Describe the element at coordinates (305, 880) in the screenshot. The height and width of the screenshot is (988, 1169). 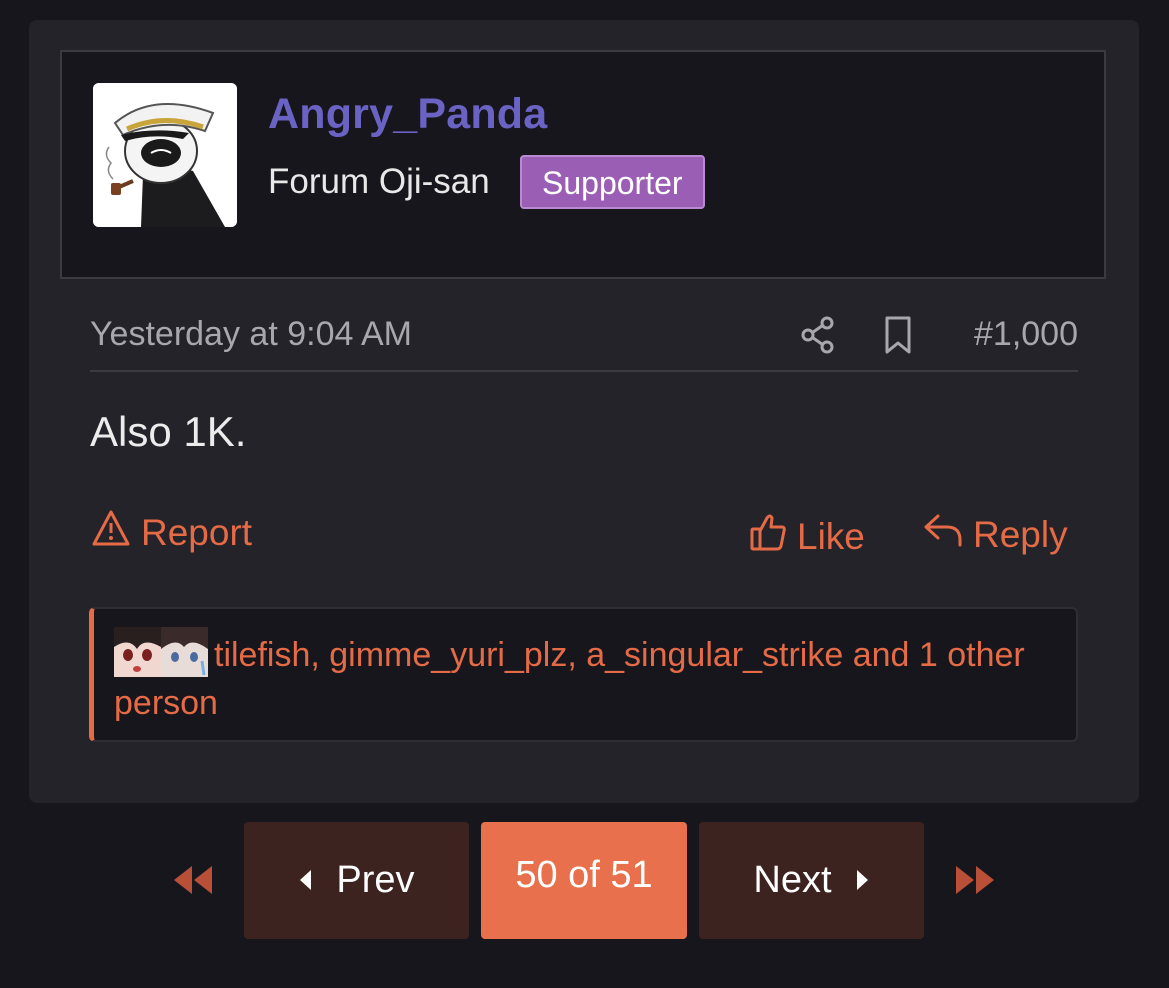
I see `caret-left-icon` at that location.